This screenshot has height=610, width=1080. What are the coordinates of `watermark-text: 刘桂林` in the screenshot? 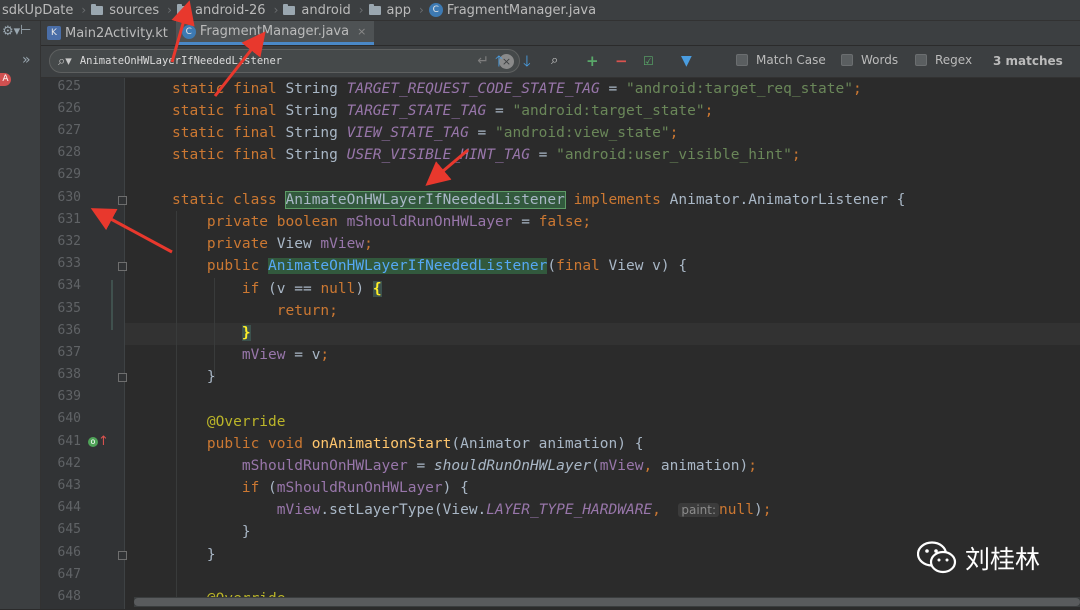 It's located at (1003, 559).